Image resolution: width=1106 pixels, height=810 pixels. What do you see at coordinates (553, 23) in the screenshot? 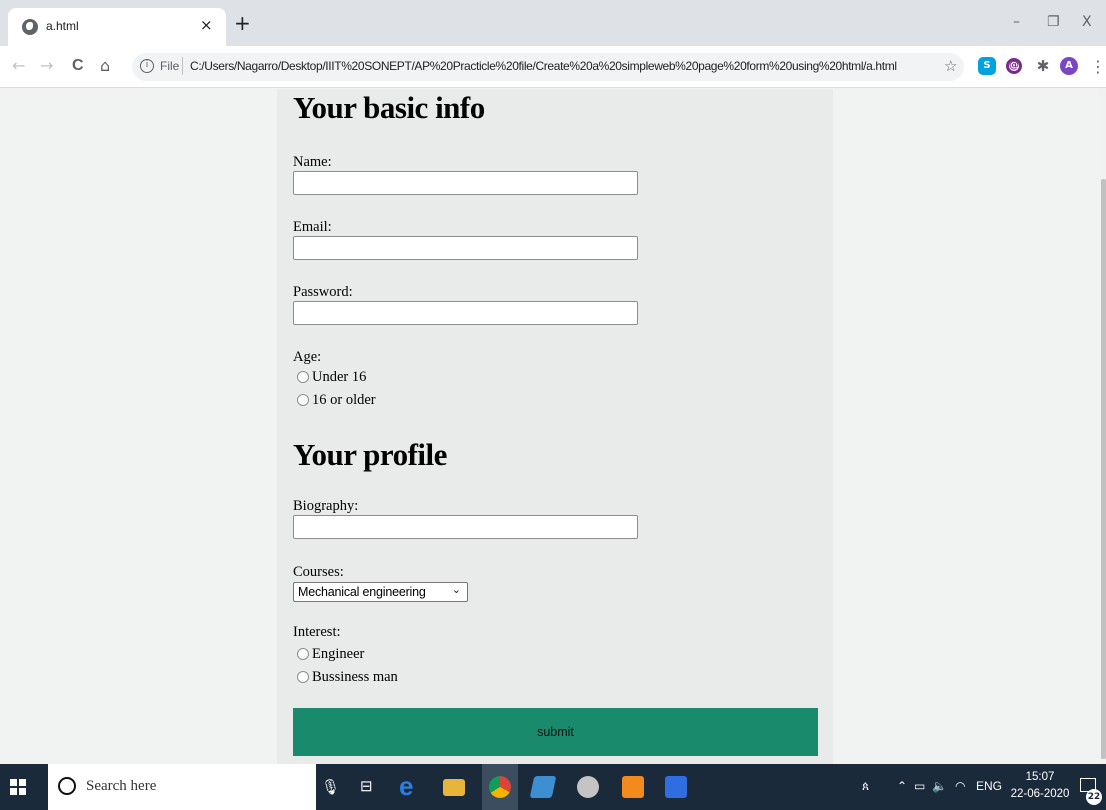
I see `browser-tab-strip: a.html × + – ❐ X` at bounding box center [553, 23].